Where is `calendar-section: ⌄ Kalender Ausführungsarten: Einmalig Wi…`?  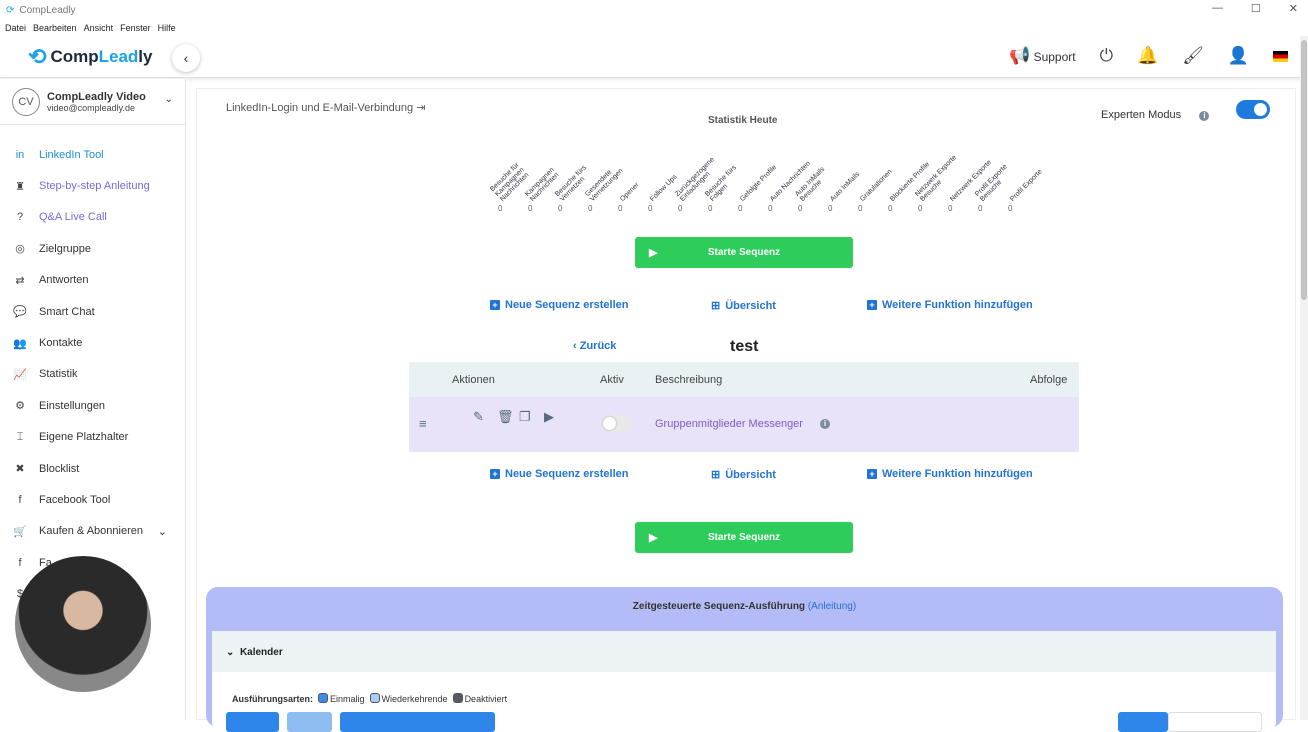
calendar-section: ⌄ Kalender Ausführungsarten: Einmalig Wi… is located at coordinates (744, 681).